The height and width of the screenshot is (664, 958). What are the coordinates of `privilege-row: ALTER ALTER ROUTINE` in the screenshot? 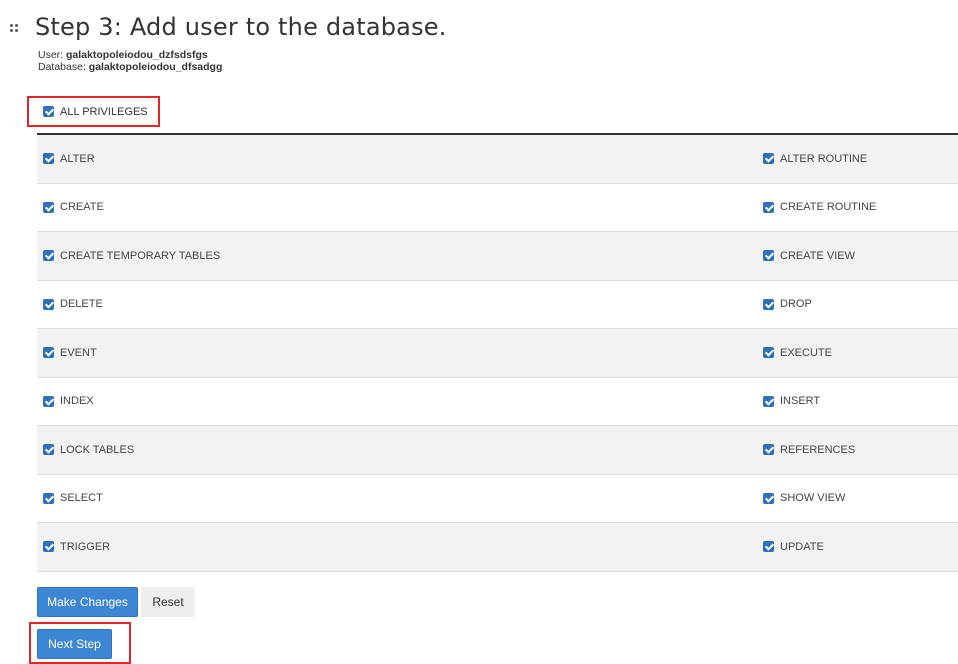 It's located at (497, 159).